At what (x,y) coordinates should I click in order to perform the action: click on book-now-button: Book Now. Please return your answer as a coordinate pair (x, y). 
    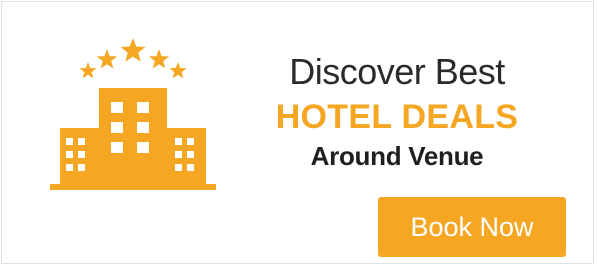
    Looking at the image, I should click on (472, 227).